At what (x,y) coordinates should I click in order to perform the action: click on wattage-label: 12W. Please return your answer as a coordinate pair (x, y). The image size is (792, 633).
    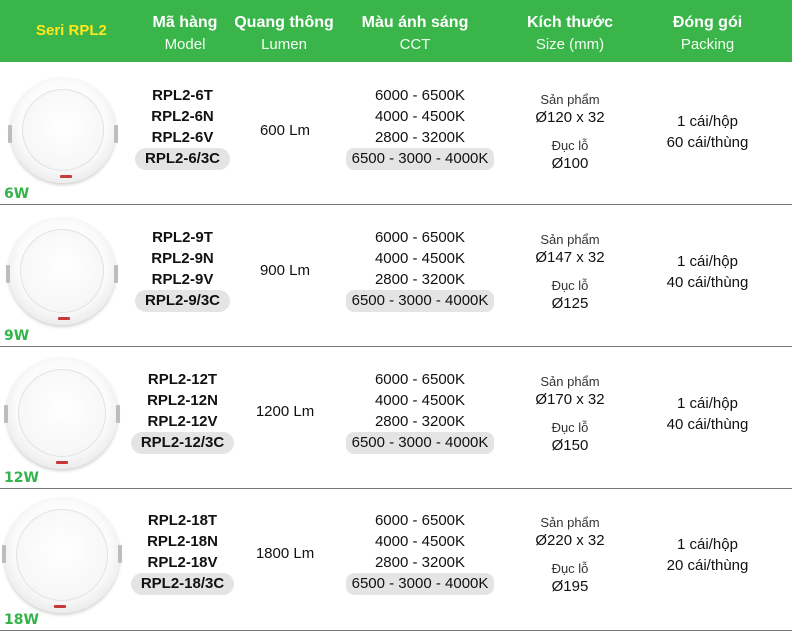
    Looking at the image, I should click on (21, 478).